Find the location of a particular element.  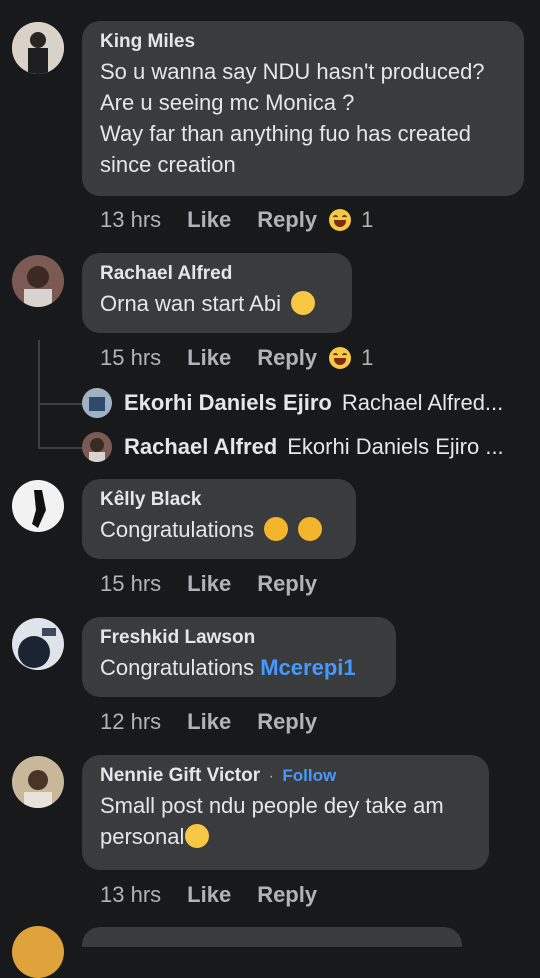

comment-header: Nennie Gift Victor · Follow is located at coordinates (285, 776).